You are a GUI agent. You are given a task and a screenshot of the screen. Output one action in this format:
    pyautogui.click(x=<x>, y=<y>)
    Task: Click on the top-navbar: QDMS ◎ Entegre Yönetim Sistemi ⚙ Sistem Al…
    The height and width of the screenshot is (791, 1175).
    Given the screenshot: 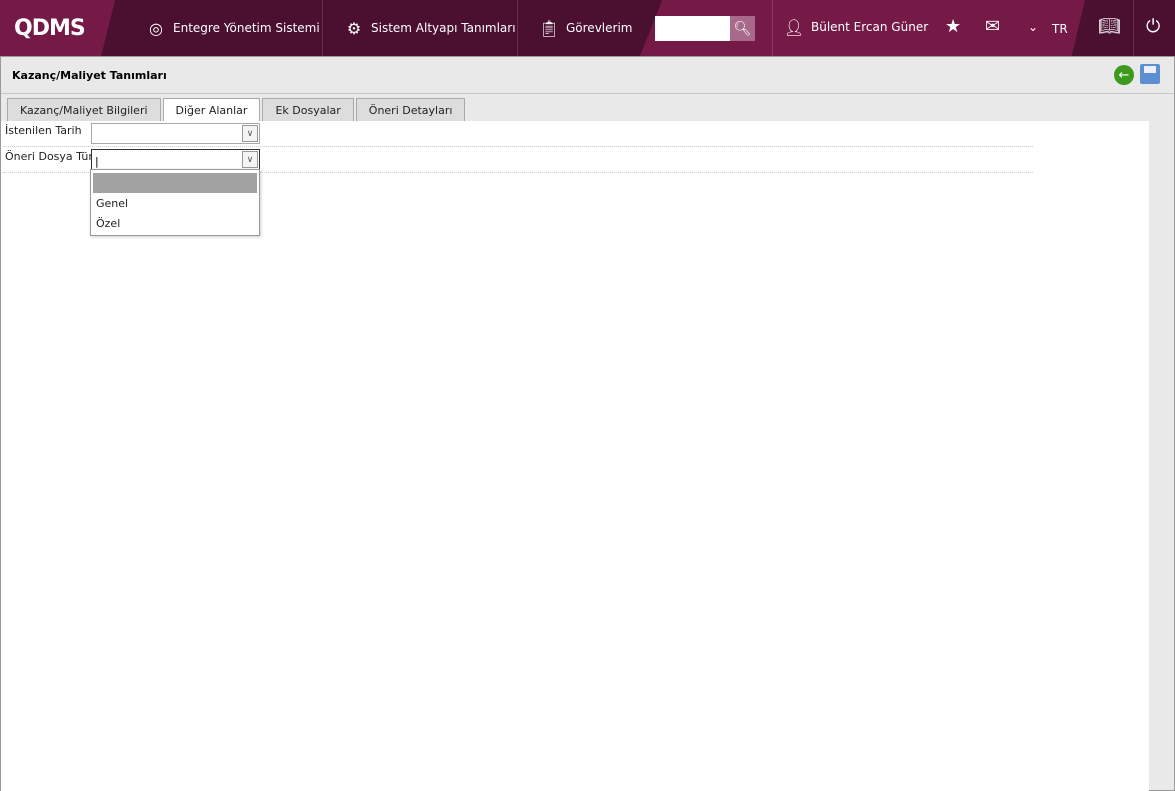 What is the action you would take?
    pyautogui.click(x=587, y=28)
    